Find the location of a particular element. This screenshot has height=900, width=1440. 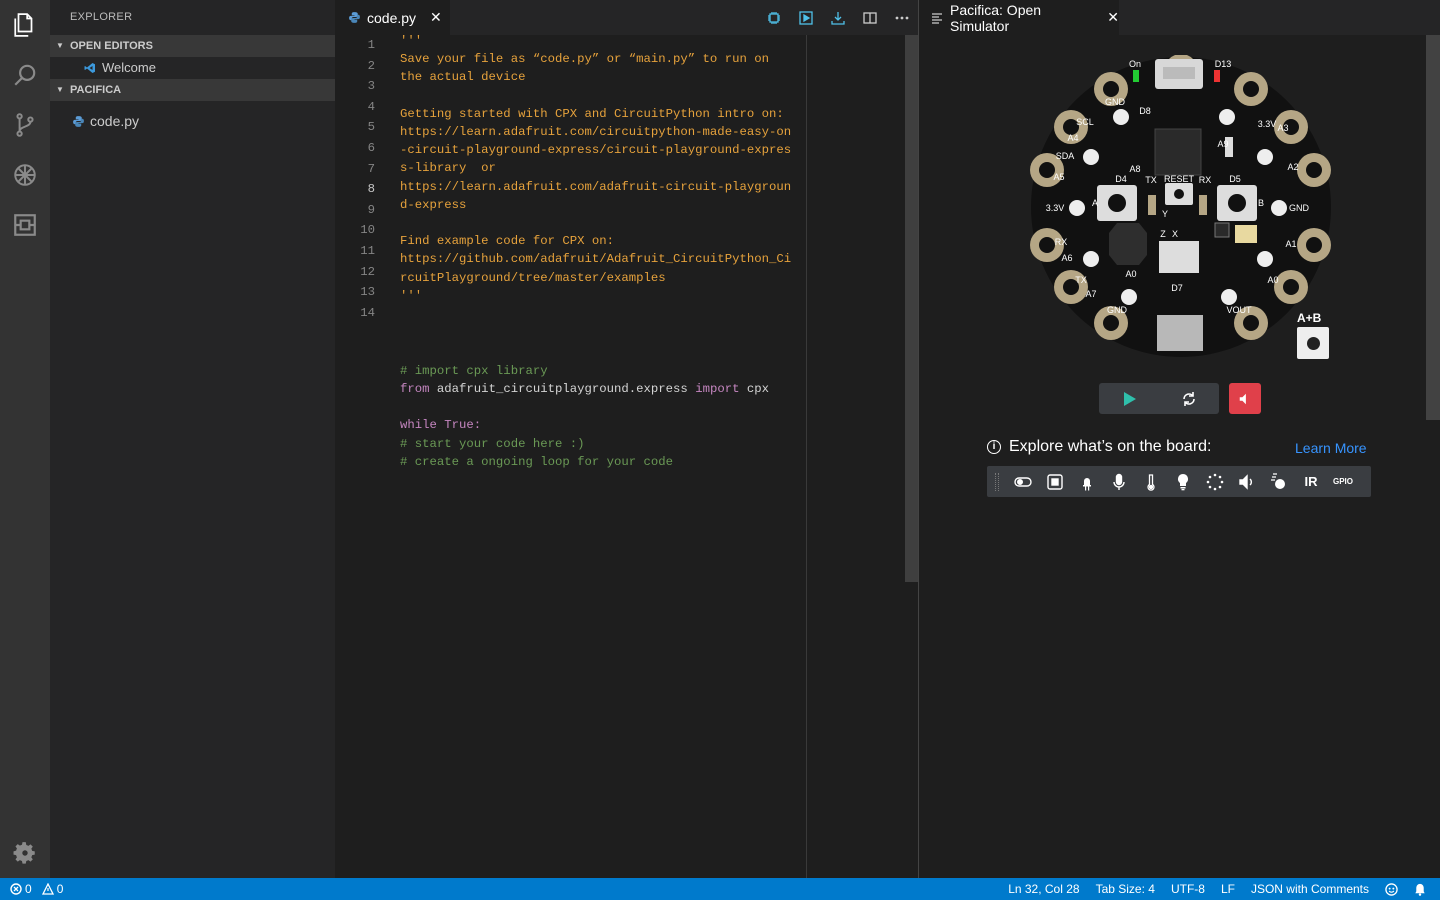

gear-icon is located at coordinates (25, 853).